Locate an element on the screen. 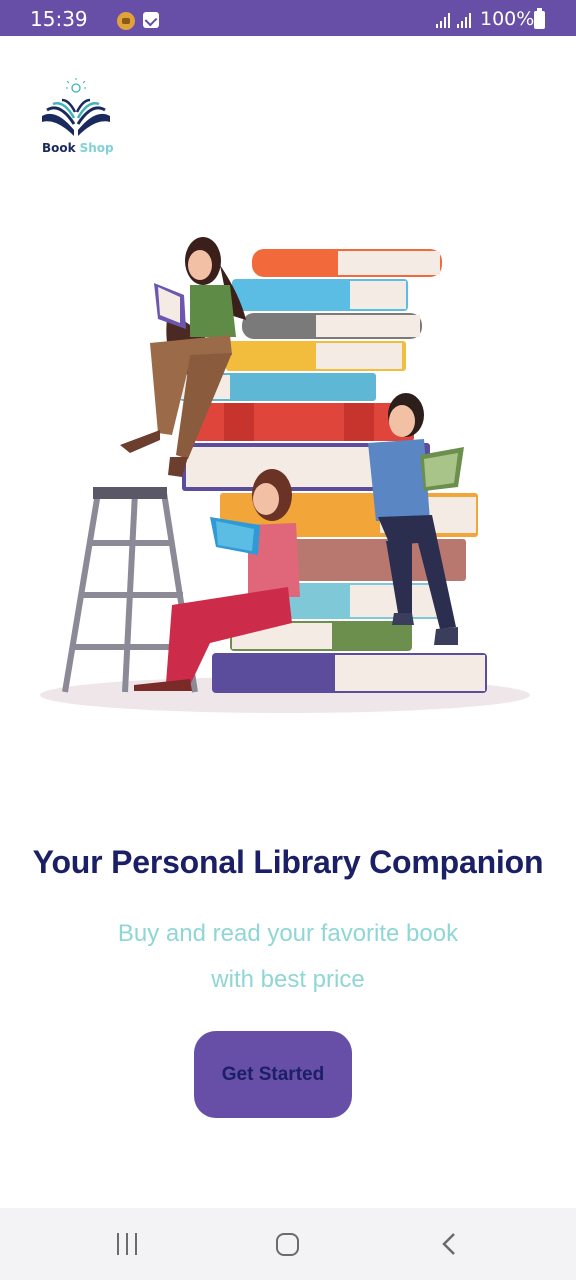  battery-icon is located at coordinates (539, 18).